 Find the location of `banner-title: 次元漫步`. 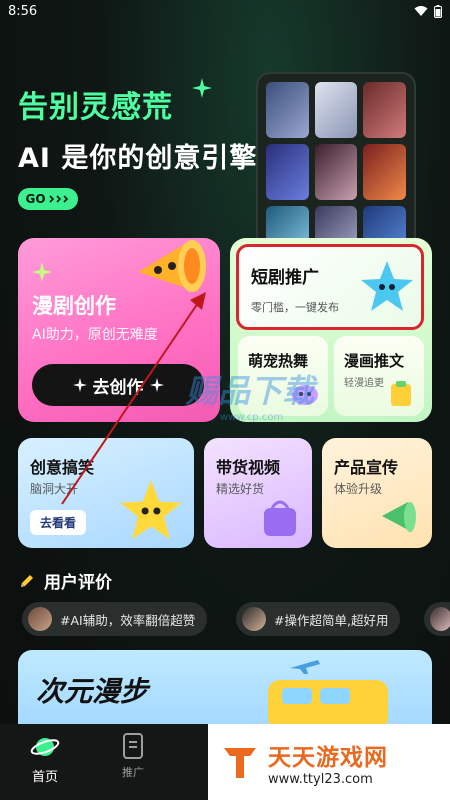

banner-title: 次元漫步 is located at coordinates (92, 691).